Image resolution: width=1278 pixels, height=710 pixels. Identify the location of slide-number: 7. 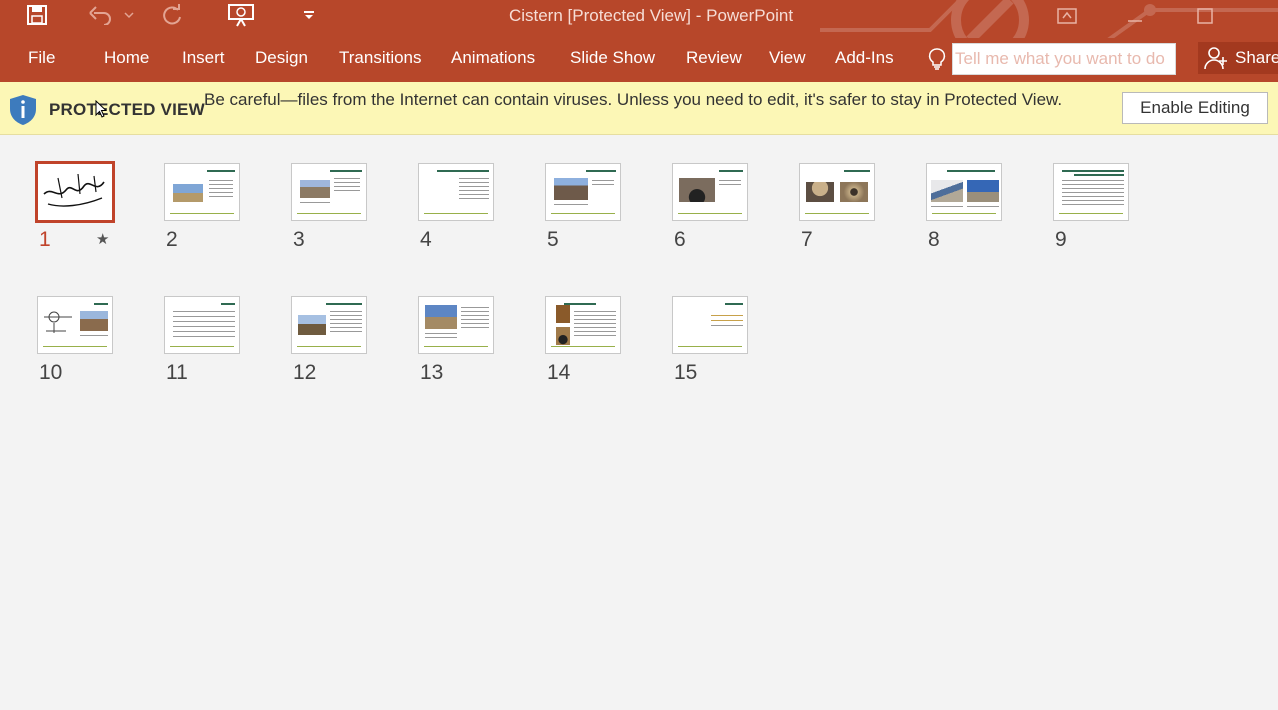
(807, 239).